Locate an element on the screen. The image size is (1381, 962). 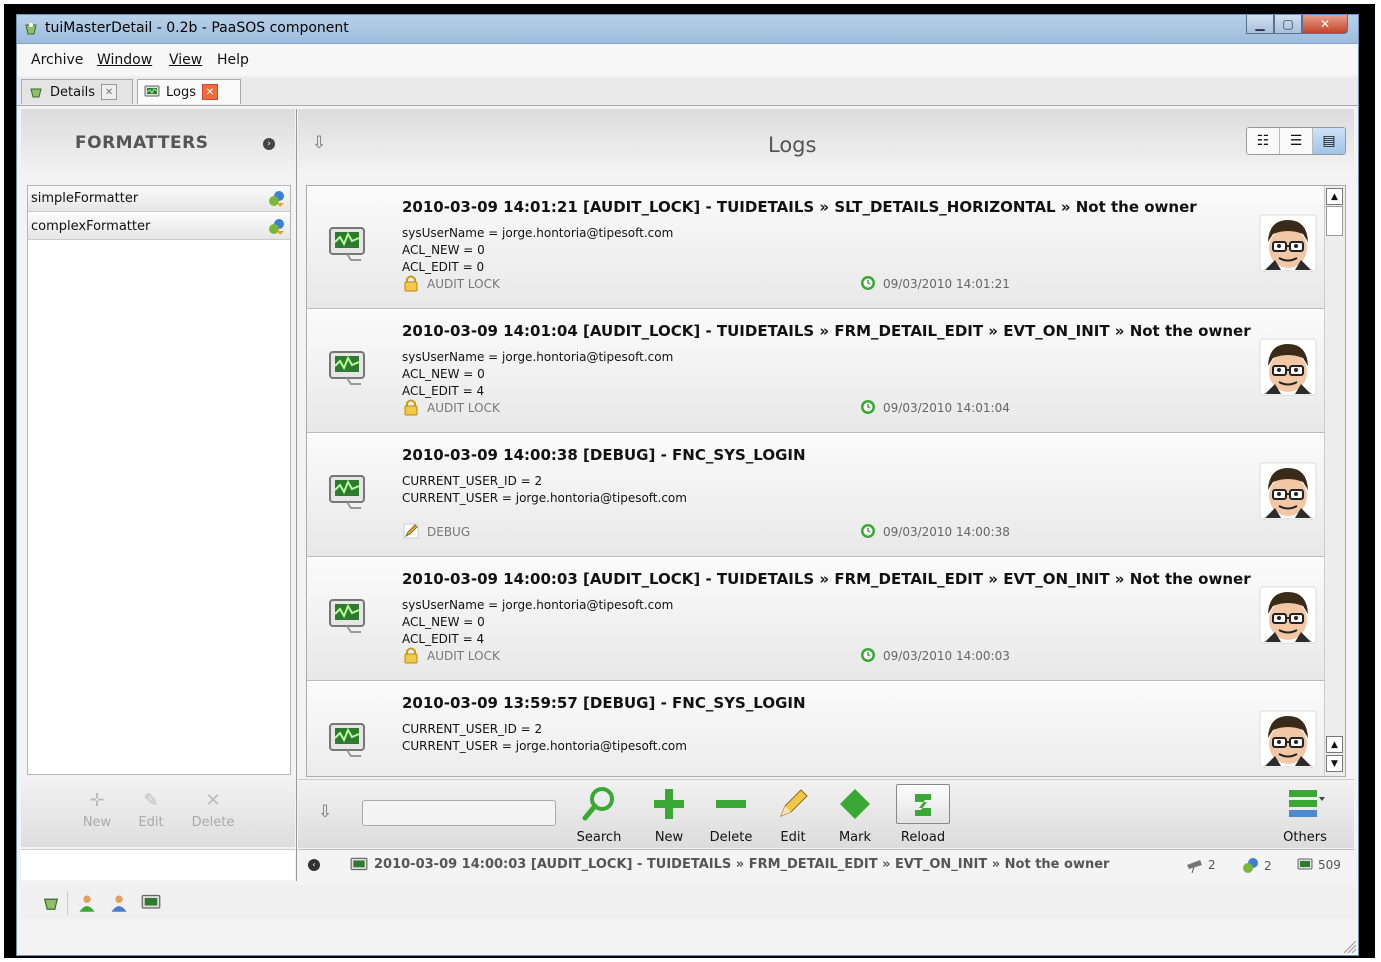
others-button: Others is located at coordinates (1305, 814).